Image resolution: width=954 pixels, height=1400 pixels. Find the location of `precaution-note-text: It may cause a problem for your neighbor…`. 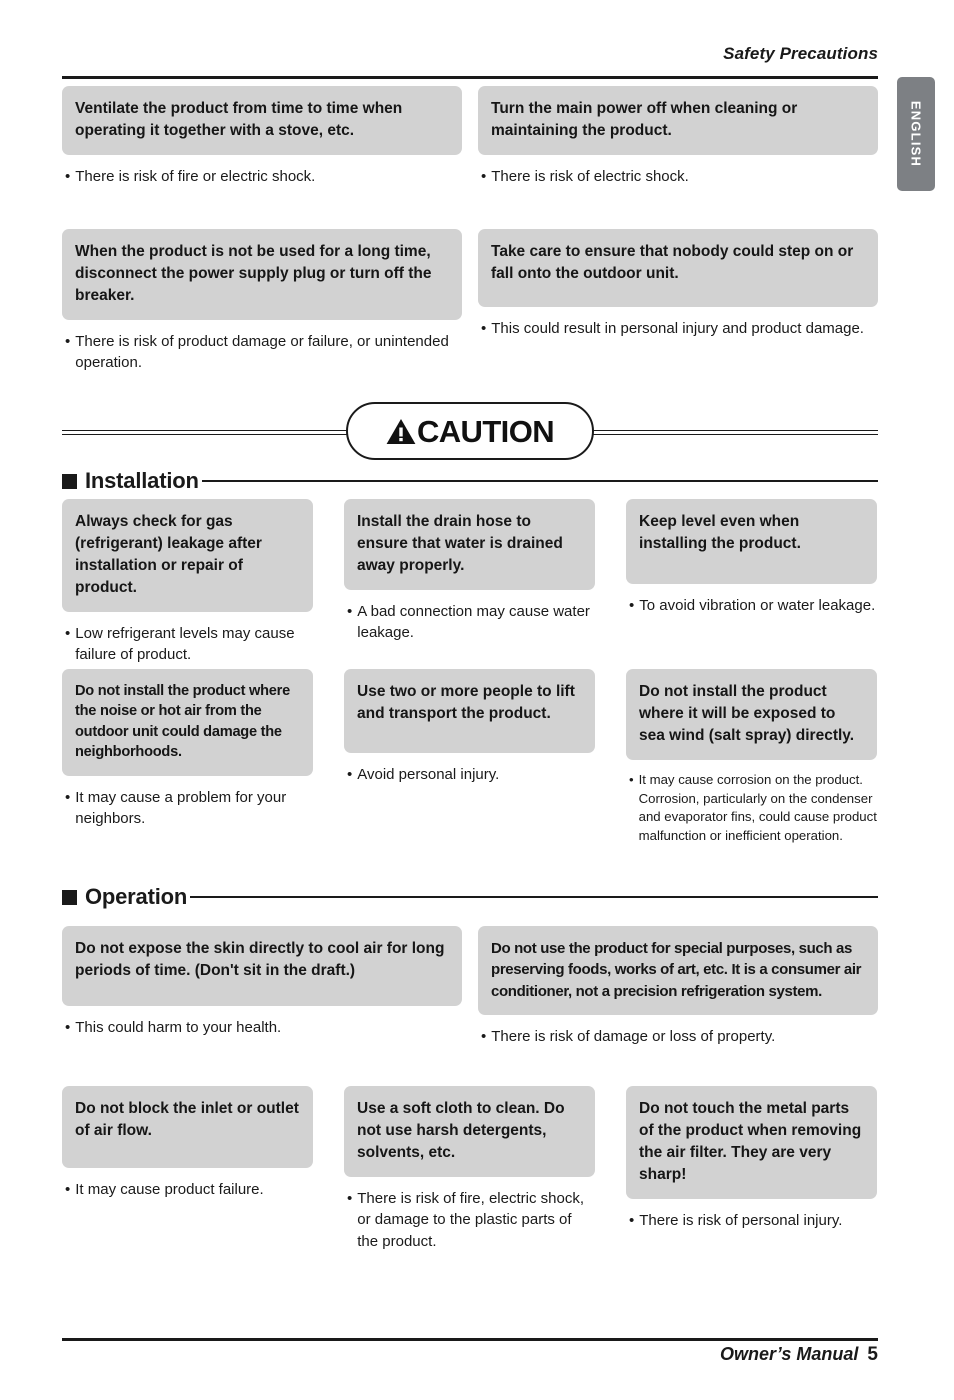

precaution-note-text: It may cause a problem for your neighbor… is located at coordinates (181, 807).